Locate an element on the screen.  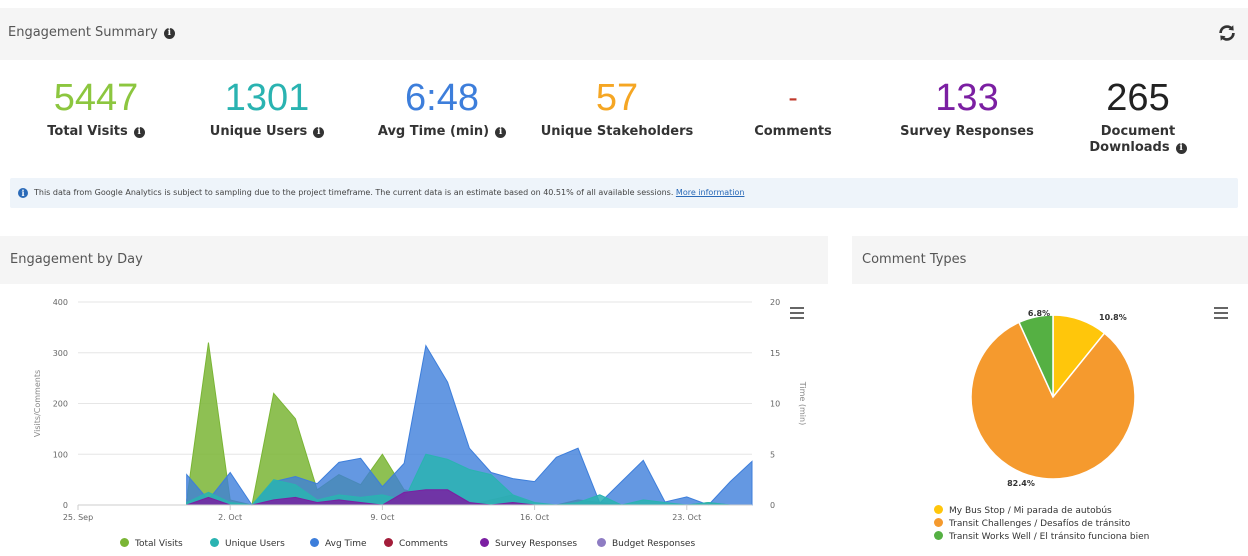
legend-item-unique-users: Unique Users is located at coordinates (247, 543).